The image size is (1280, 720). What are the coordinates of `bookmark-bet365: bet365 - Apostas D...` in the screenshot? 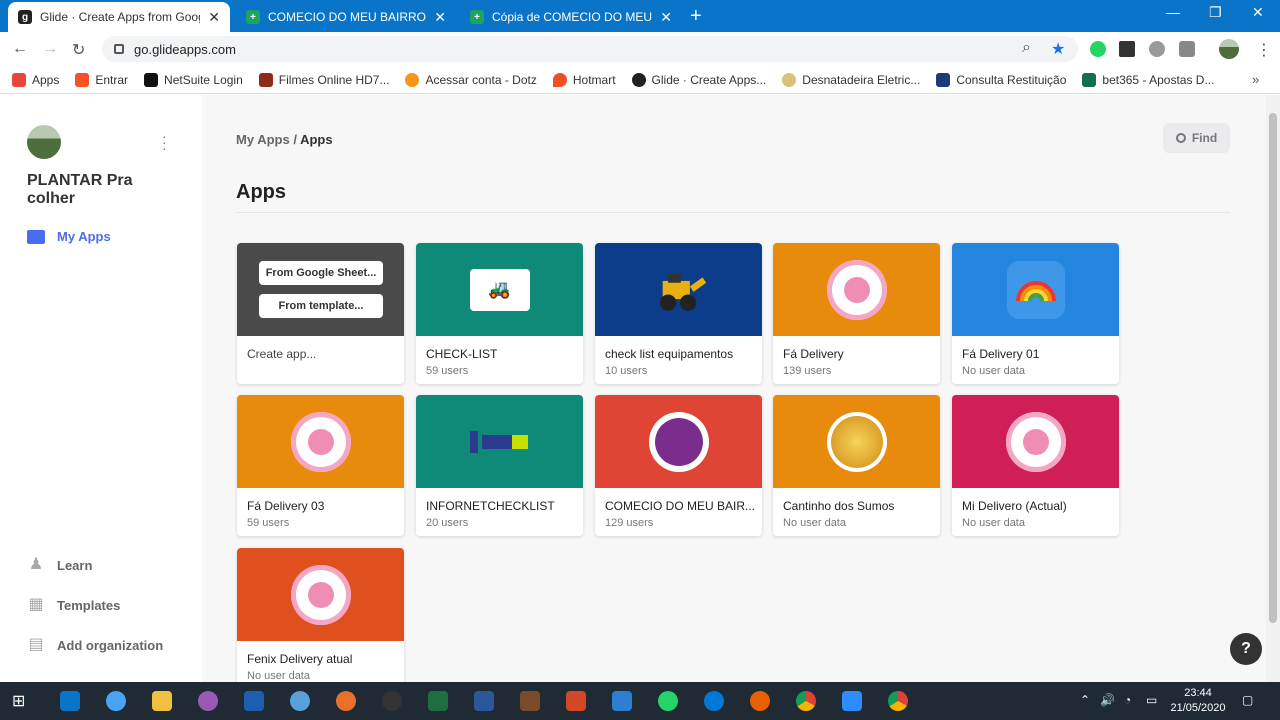 It's located at (1148, 79).